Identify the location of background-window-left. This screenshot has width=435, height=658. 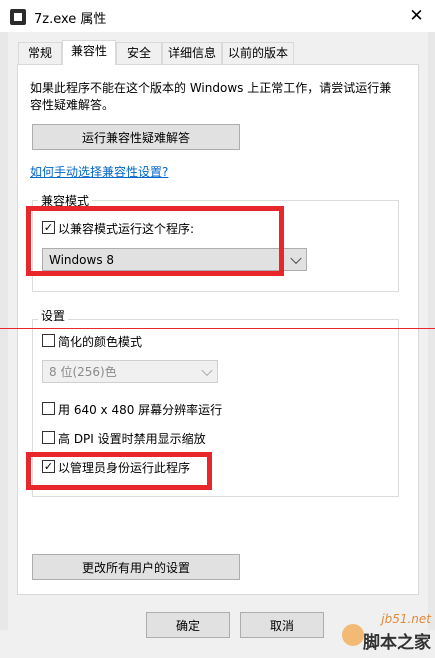
(4, 331).